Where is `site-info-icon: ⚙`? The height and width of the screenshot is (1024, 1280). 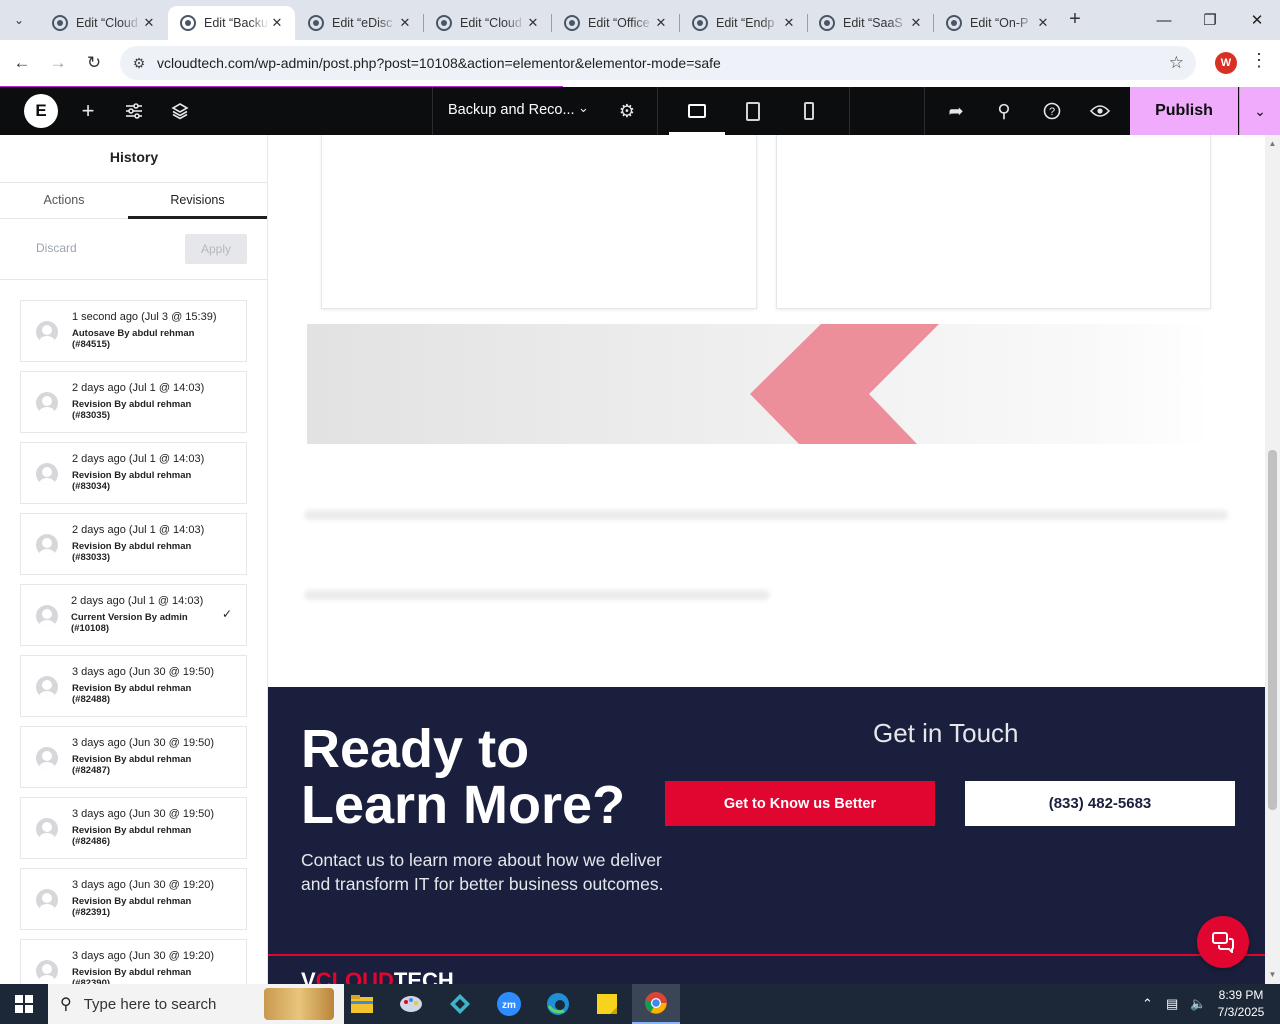 site-info-icon: ⚙ is located at coordinates (139, 63).